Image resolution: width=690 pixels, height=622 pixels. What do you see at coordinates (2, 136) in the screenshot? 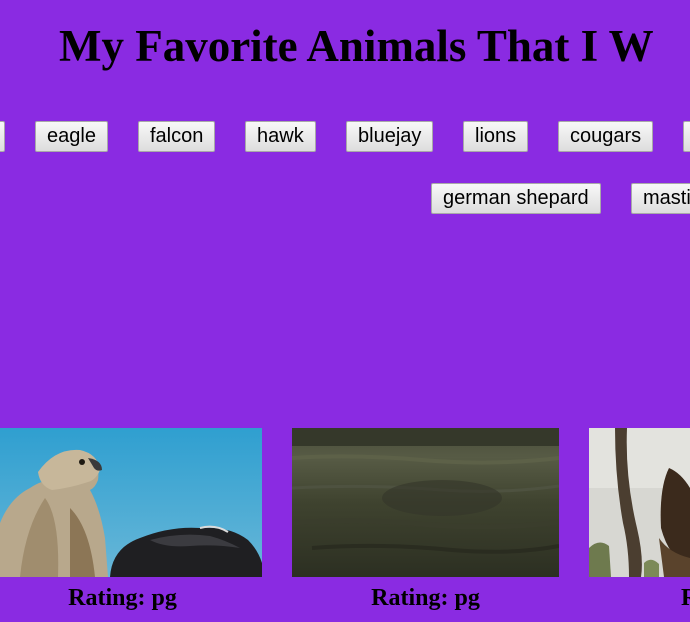
I see `hidden-animal-button` at bounding box center [2, 136].